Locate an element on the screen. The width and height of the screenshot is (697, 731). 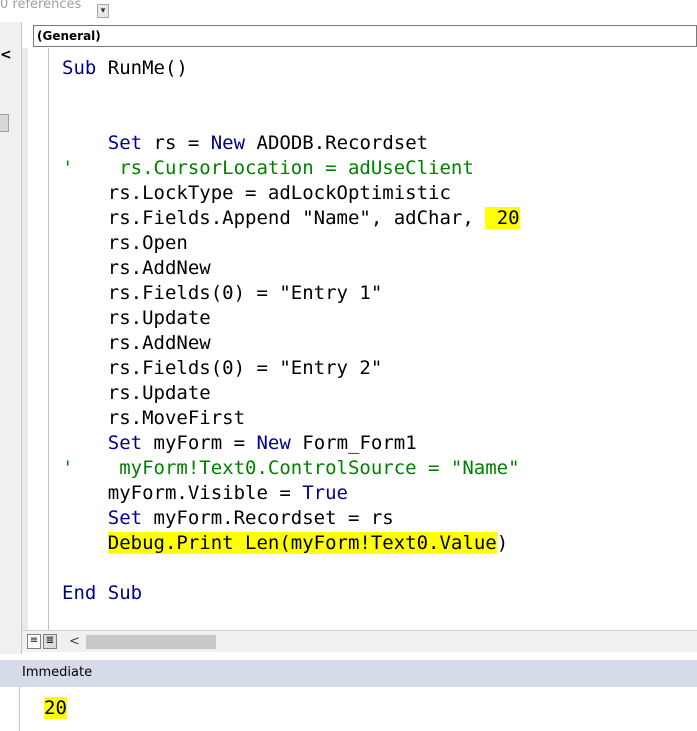
code-line: rs.Fields.Append "Name", adChar, 20 is located at coordinates (291, 218).